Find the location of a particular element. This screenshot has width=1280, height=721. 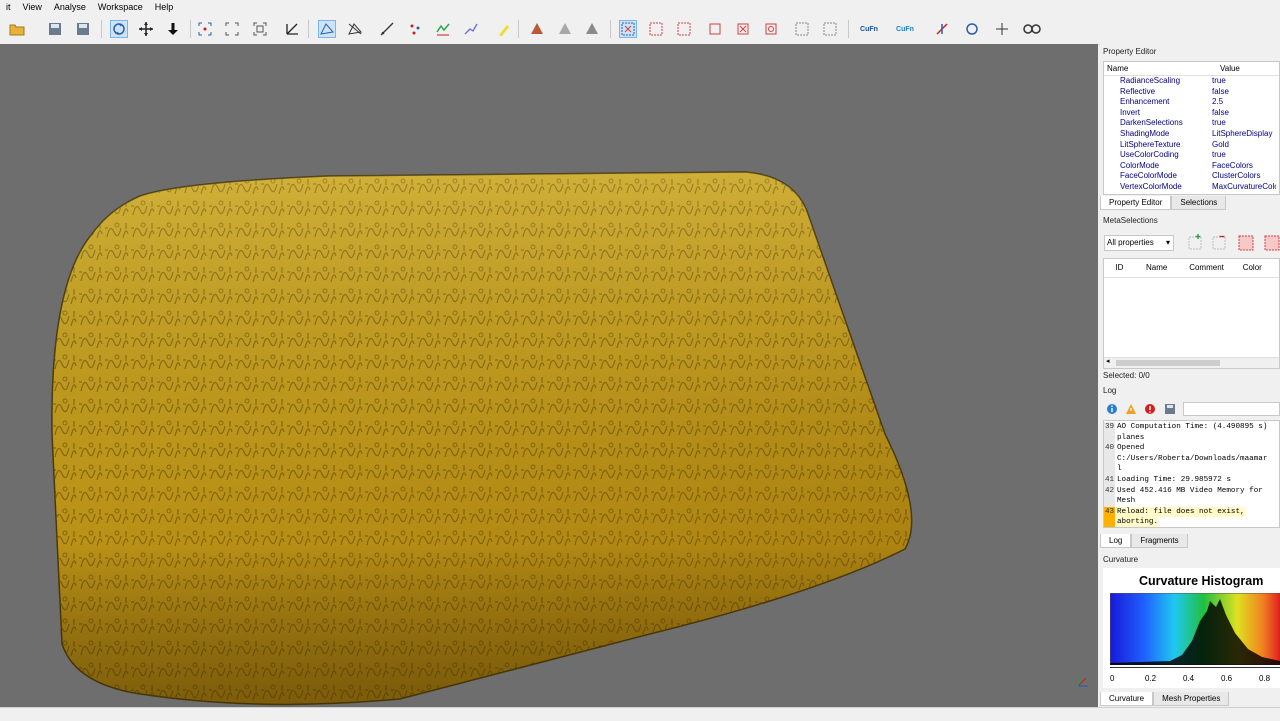

menu-analyse: Analyse is located at coordinates (70, 7).